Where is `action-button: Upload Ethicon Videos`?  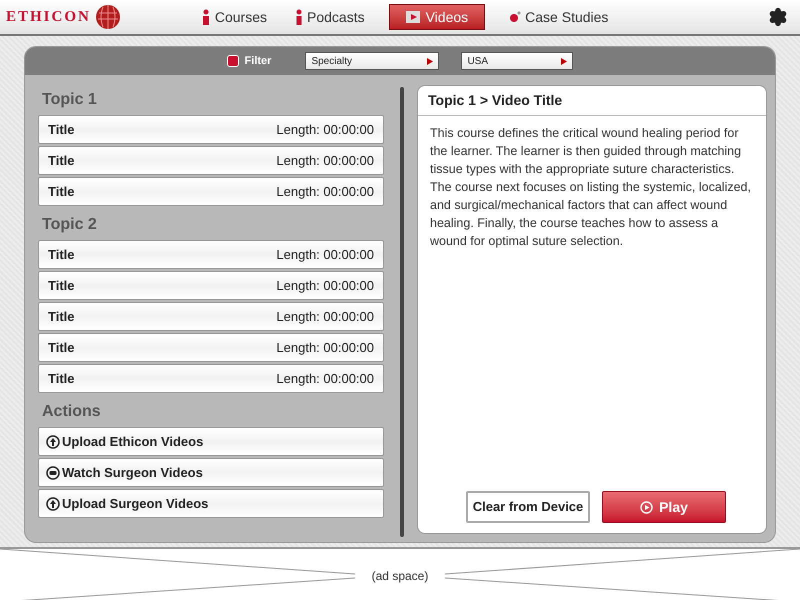 action-button: Upload Ethicon Videos is located at coordinates (211, 441).